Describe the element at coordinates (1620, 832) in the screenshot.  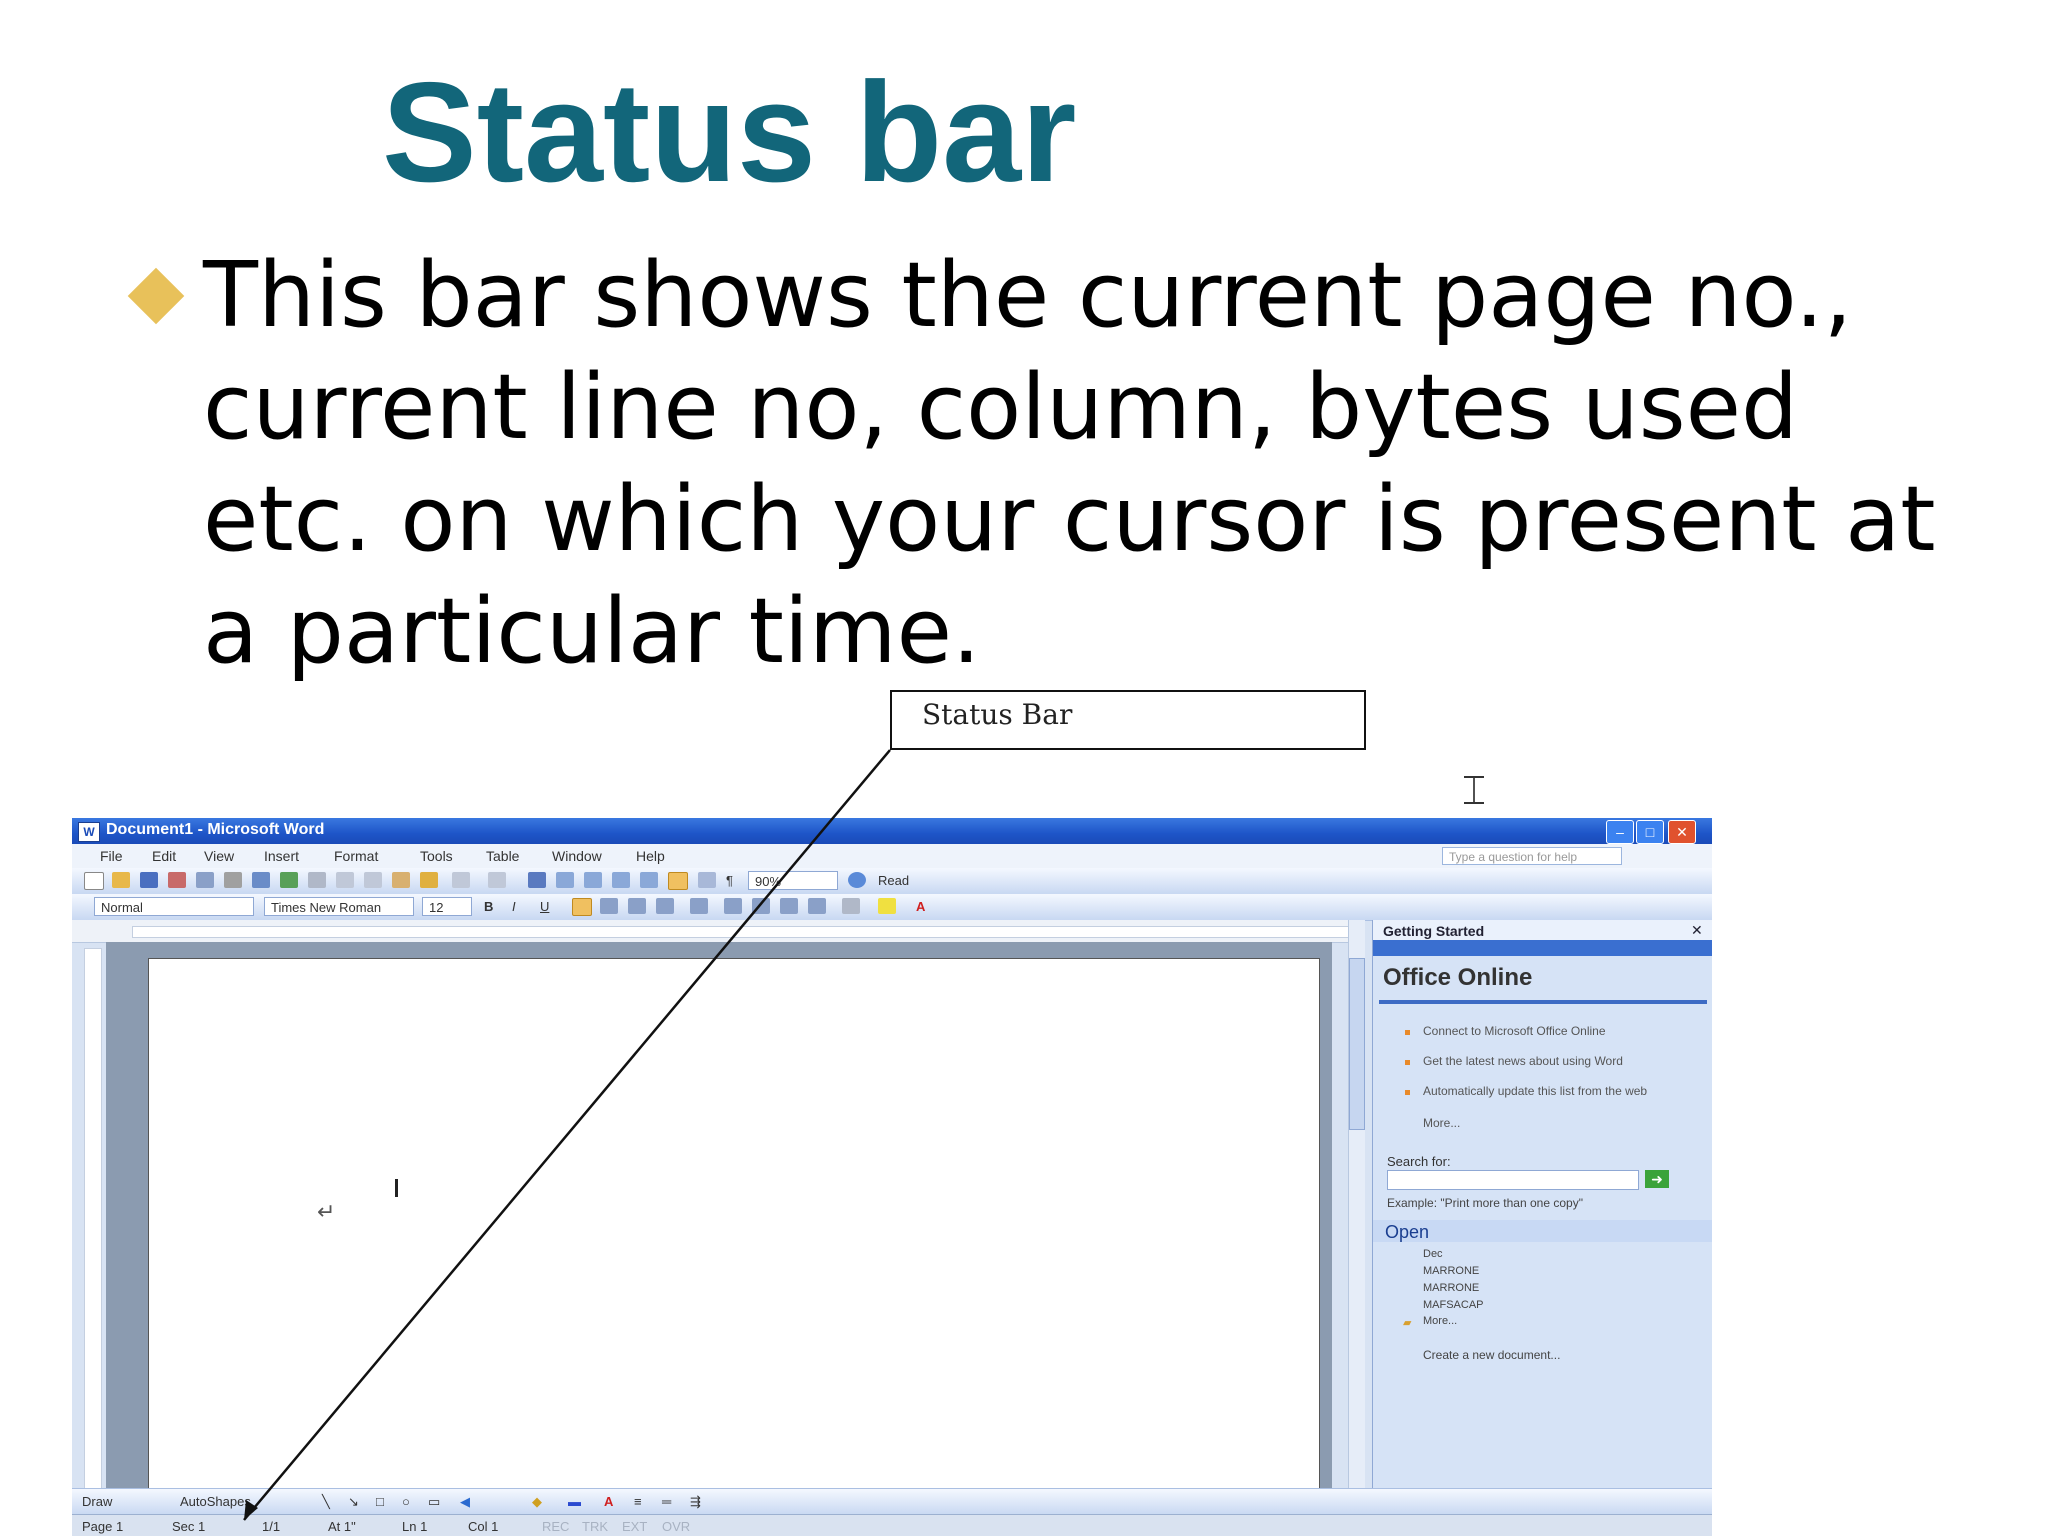
I see `minimize-button: –` at that location.